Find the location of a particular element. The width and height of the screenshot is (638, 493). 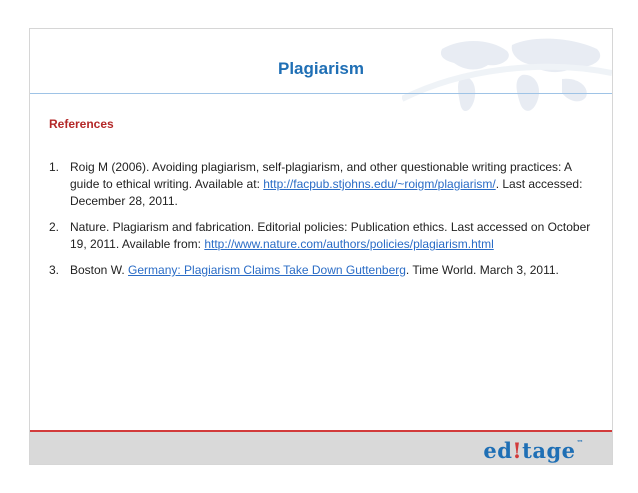

reference-text-after: . Time World. March 3, 2011. is located at coordinates (482, 270).